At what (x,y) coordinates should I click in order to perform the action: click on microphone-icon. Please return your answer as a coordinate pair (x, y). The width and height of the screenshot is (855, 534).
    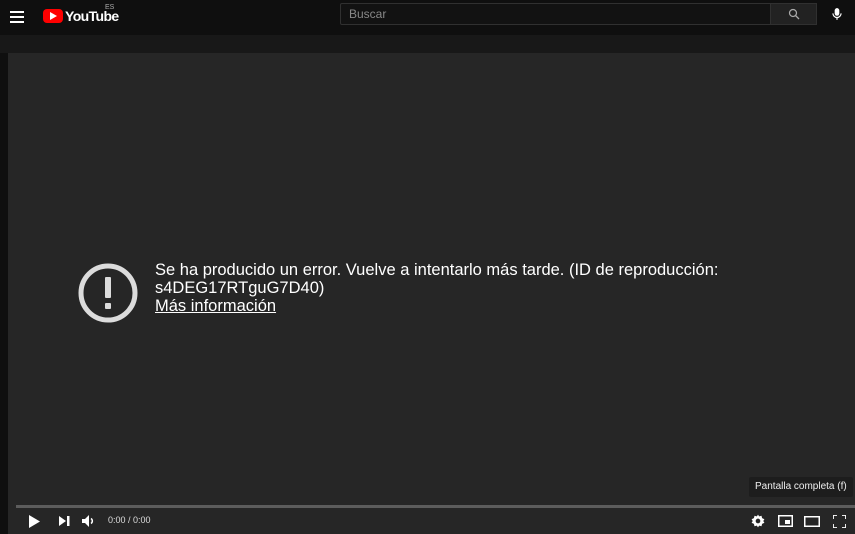
    Looking at the image, I should click on (837, 14).